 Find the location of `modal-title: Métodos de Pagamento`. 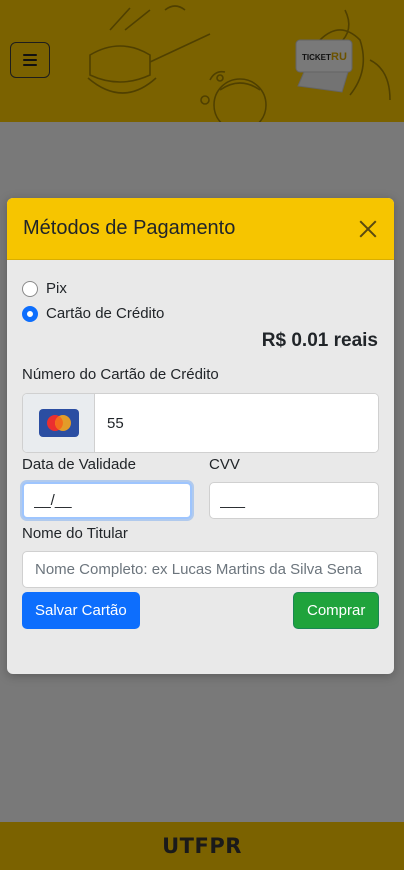

modal-title: Métodos de Pagamento is located at coordinates (129, 228).